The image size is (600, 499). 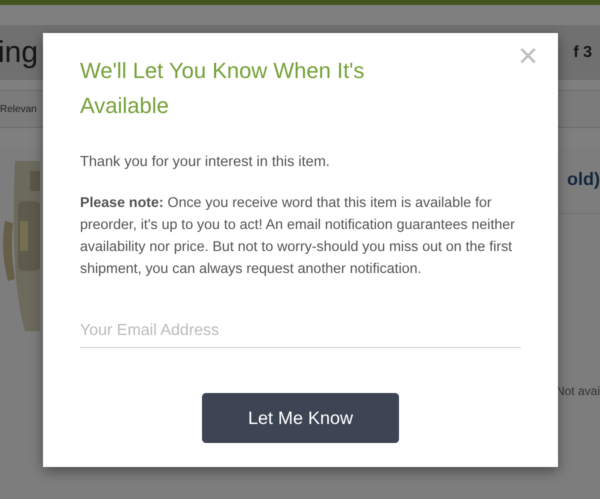 What do you see at coordinates (223, 88) in the screenshot?
I see `dialog-title: We'll Let You Know When It's Available` at bounding box center [223, 88].